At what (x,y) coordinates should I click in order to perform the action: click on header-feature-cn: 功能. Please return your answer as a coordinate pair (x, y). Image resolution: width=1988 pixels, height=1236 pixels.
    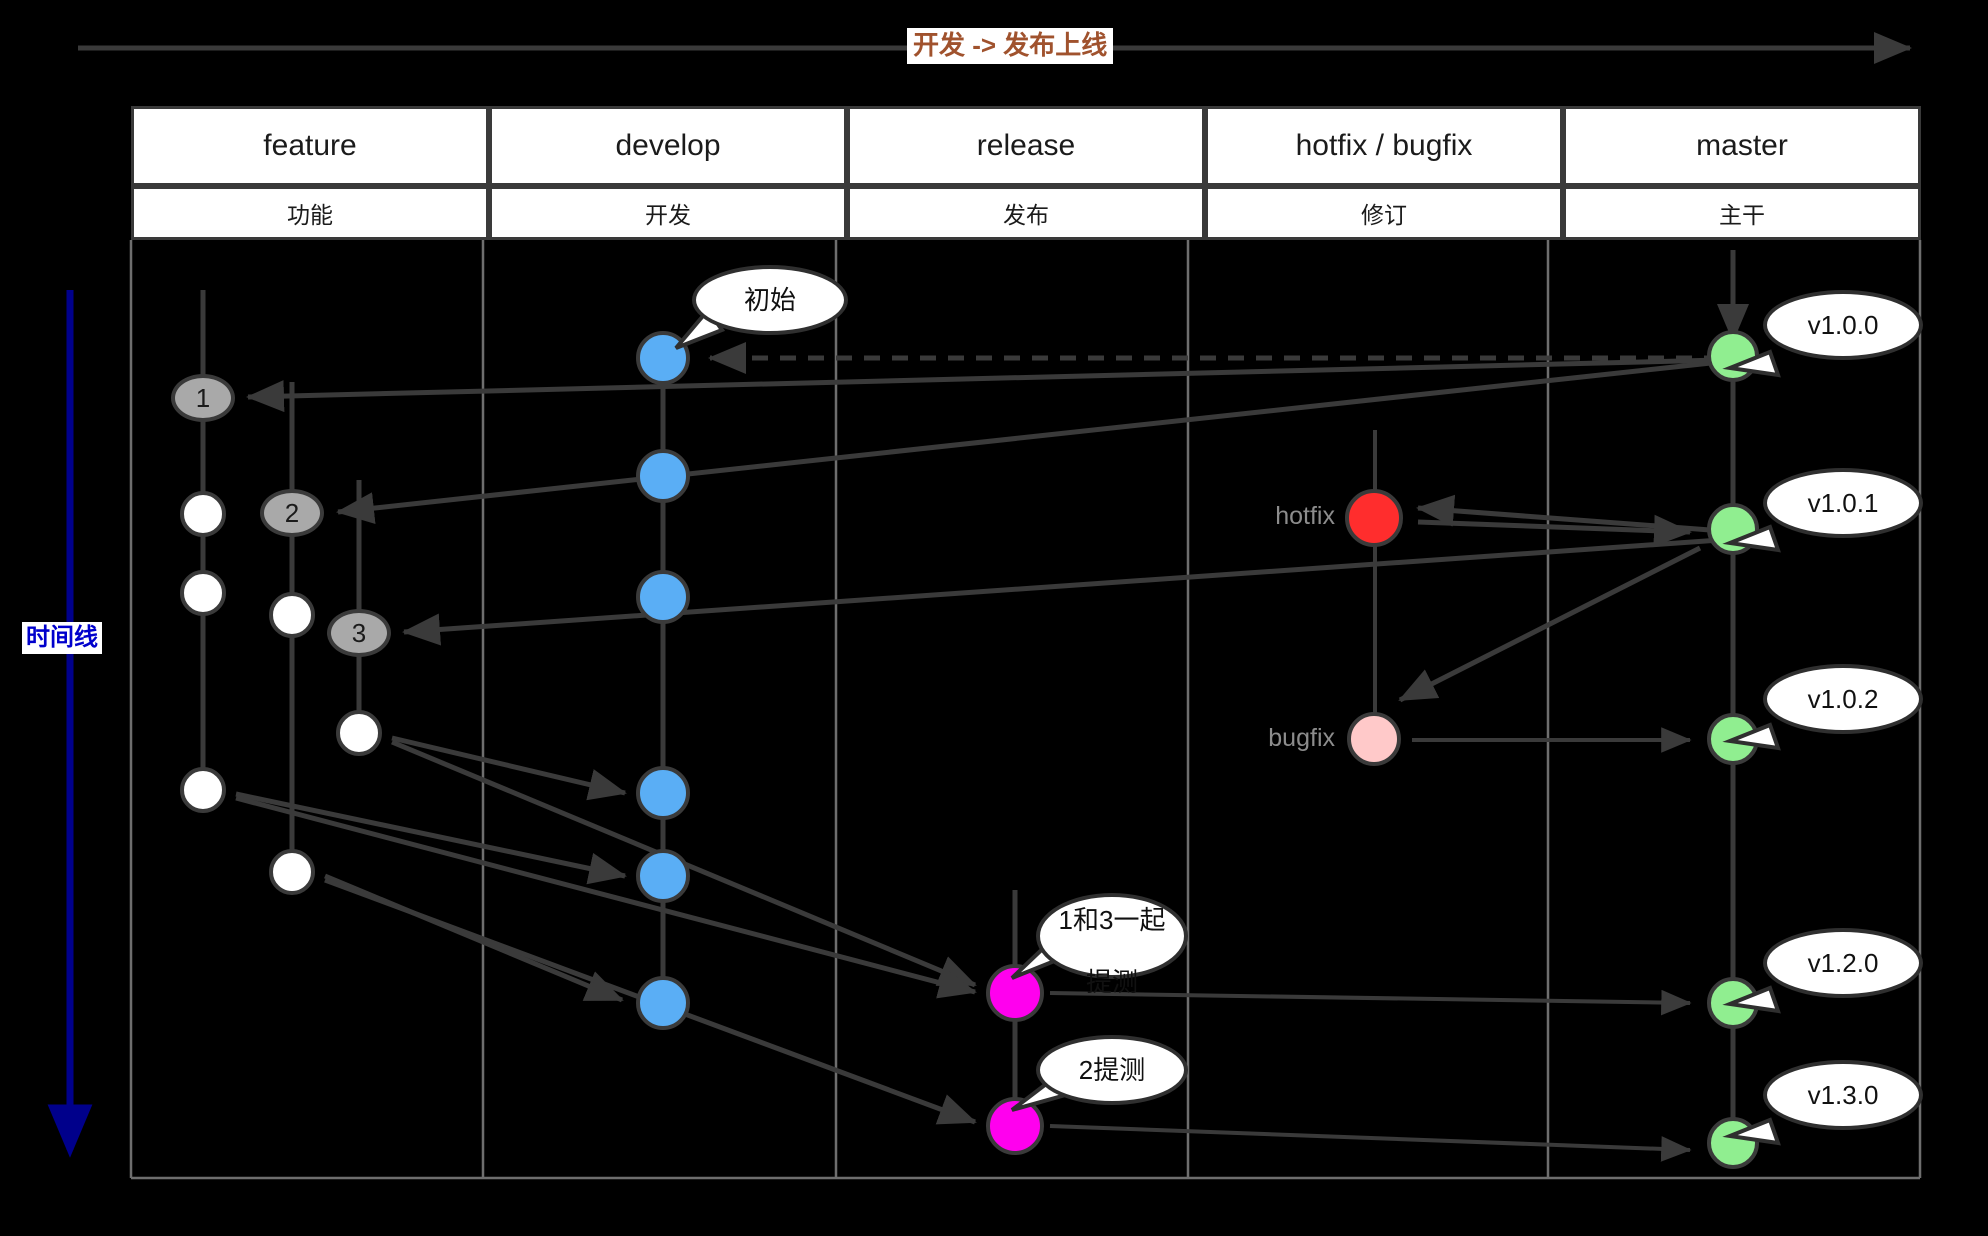
    Looking at the image, I should click on (310, 213).